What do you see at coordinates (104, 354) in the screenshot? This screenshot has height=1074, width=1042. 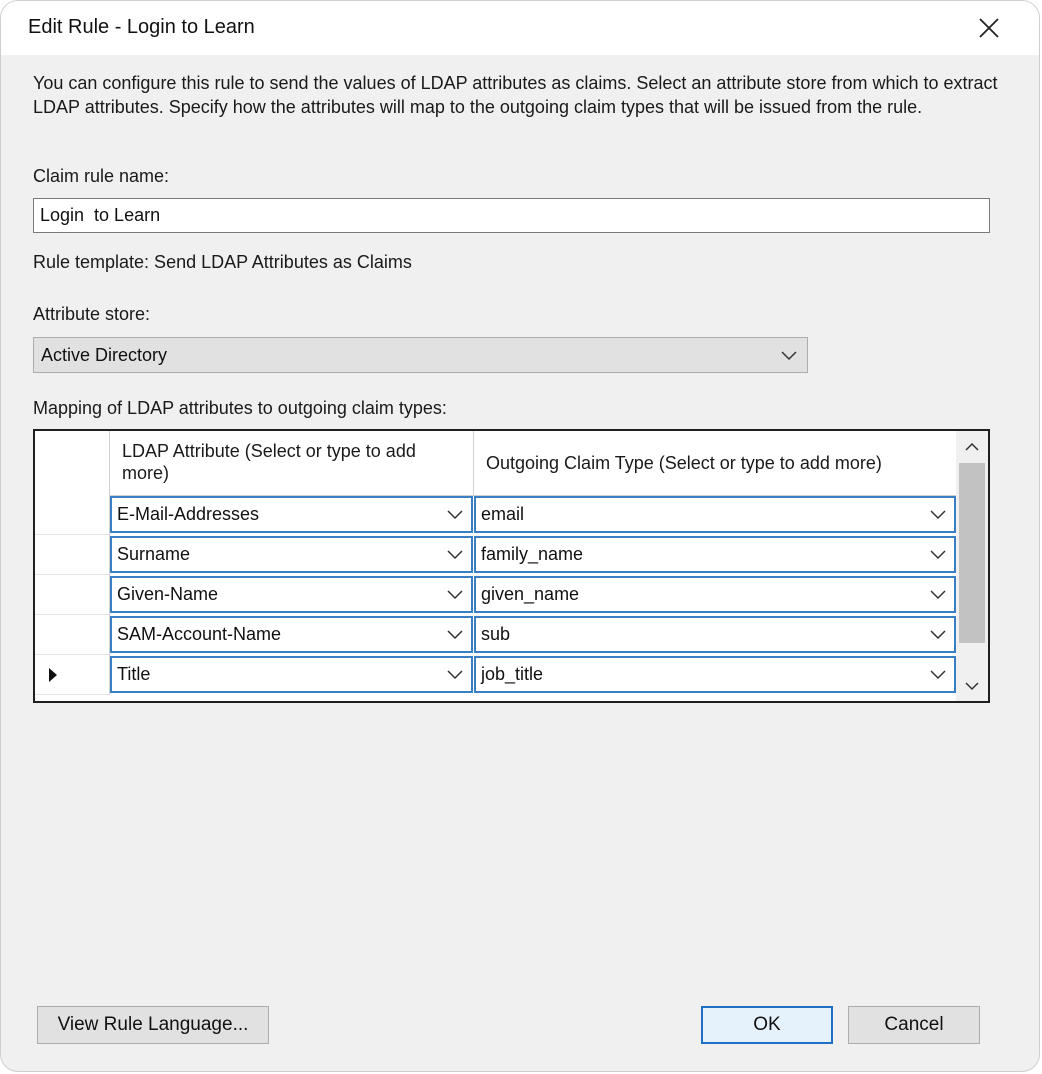 I see `attribute-store-value: Active Directory` at bounding box center [104, 354].